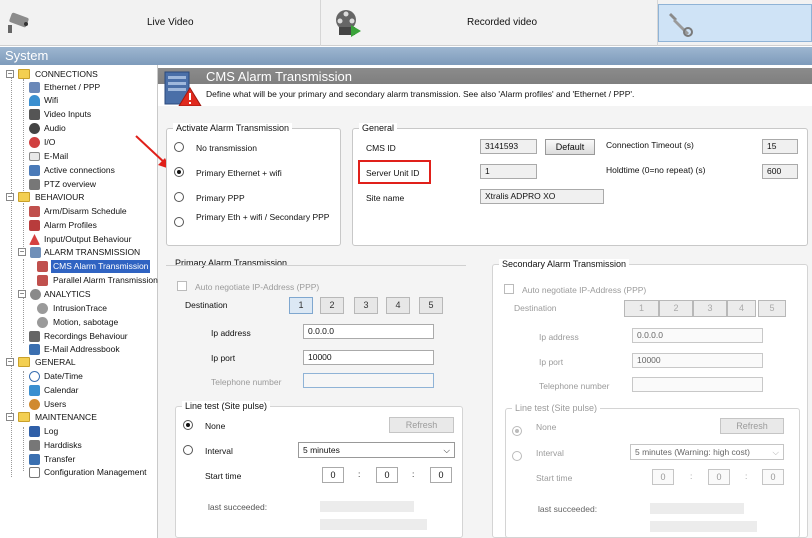 The width and height of the screenshot is (812, 538). I want to click on radio-line-test-none, so click(188, 425).